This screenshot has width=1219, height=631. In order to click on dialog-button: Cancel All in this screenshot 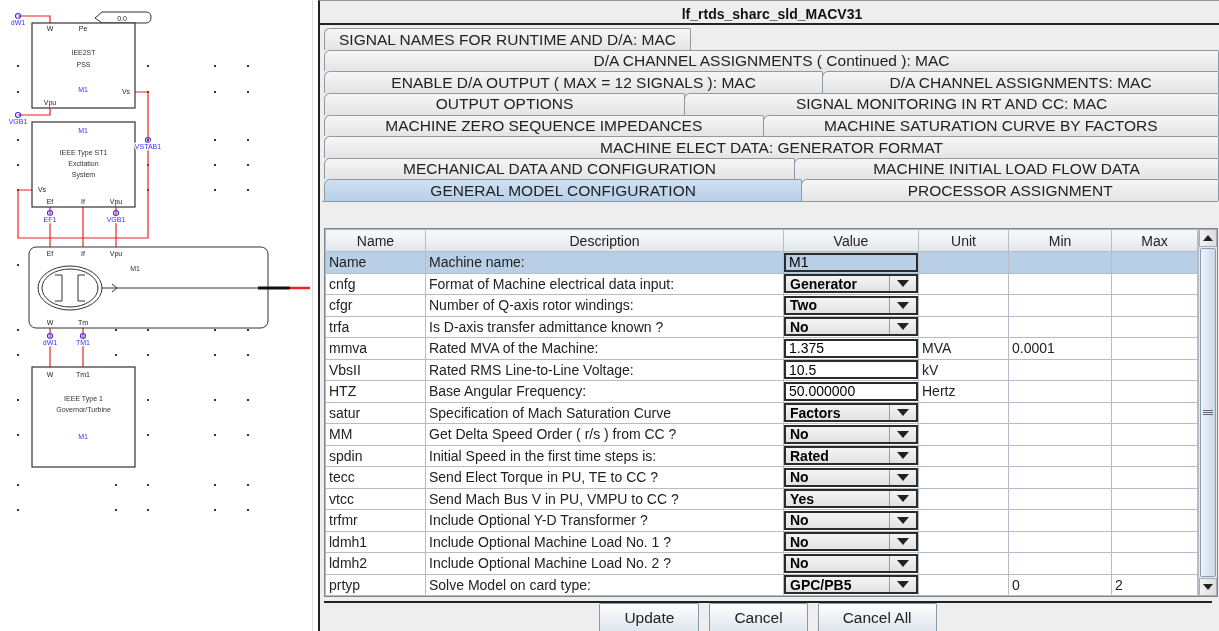, I will do `click(877, 617)`.